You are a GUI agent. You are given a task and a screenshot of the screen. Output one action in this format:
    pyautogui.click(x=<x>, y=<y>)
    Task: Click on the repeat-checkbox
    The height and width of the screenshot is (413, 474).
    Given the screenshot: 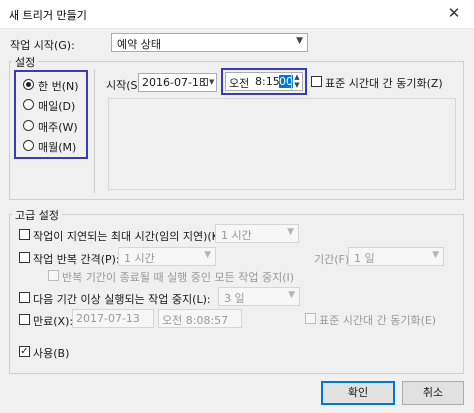 What is the action you would take?
    pyautogui.click(x=24, y=257)
    